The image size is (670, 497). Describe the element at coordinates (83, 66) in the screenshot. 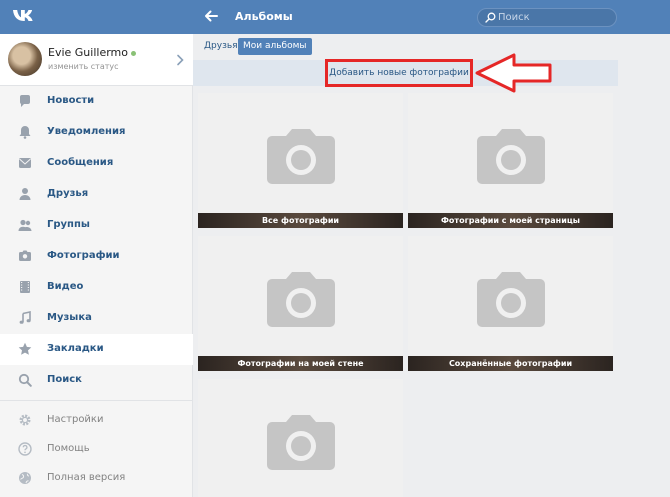

I see `profile-status: изменить статус` at that location.